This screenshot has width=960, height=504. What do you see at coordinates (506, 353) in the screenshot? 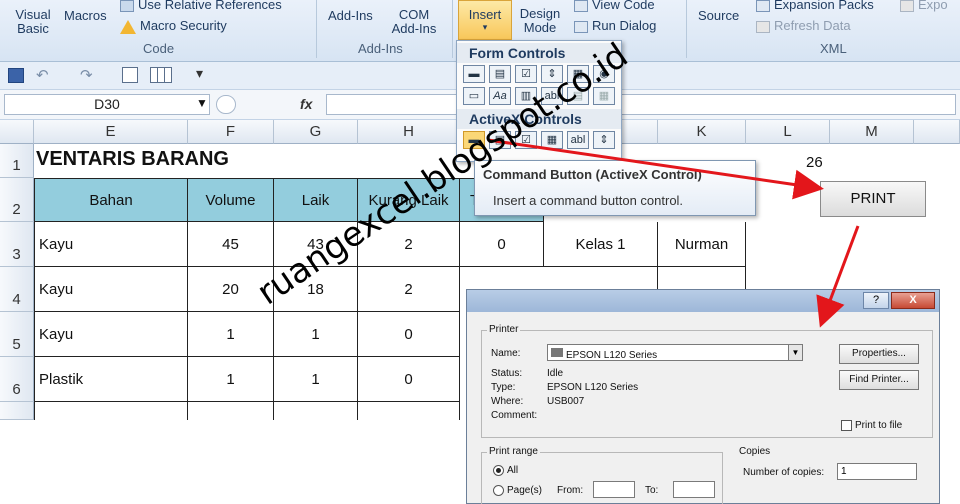
I see `name-label: Name:` at bounding box center [506, 353].